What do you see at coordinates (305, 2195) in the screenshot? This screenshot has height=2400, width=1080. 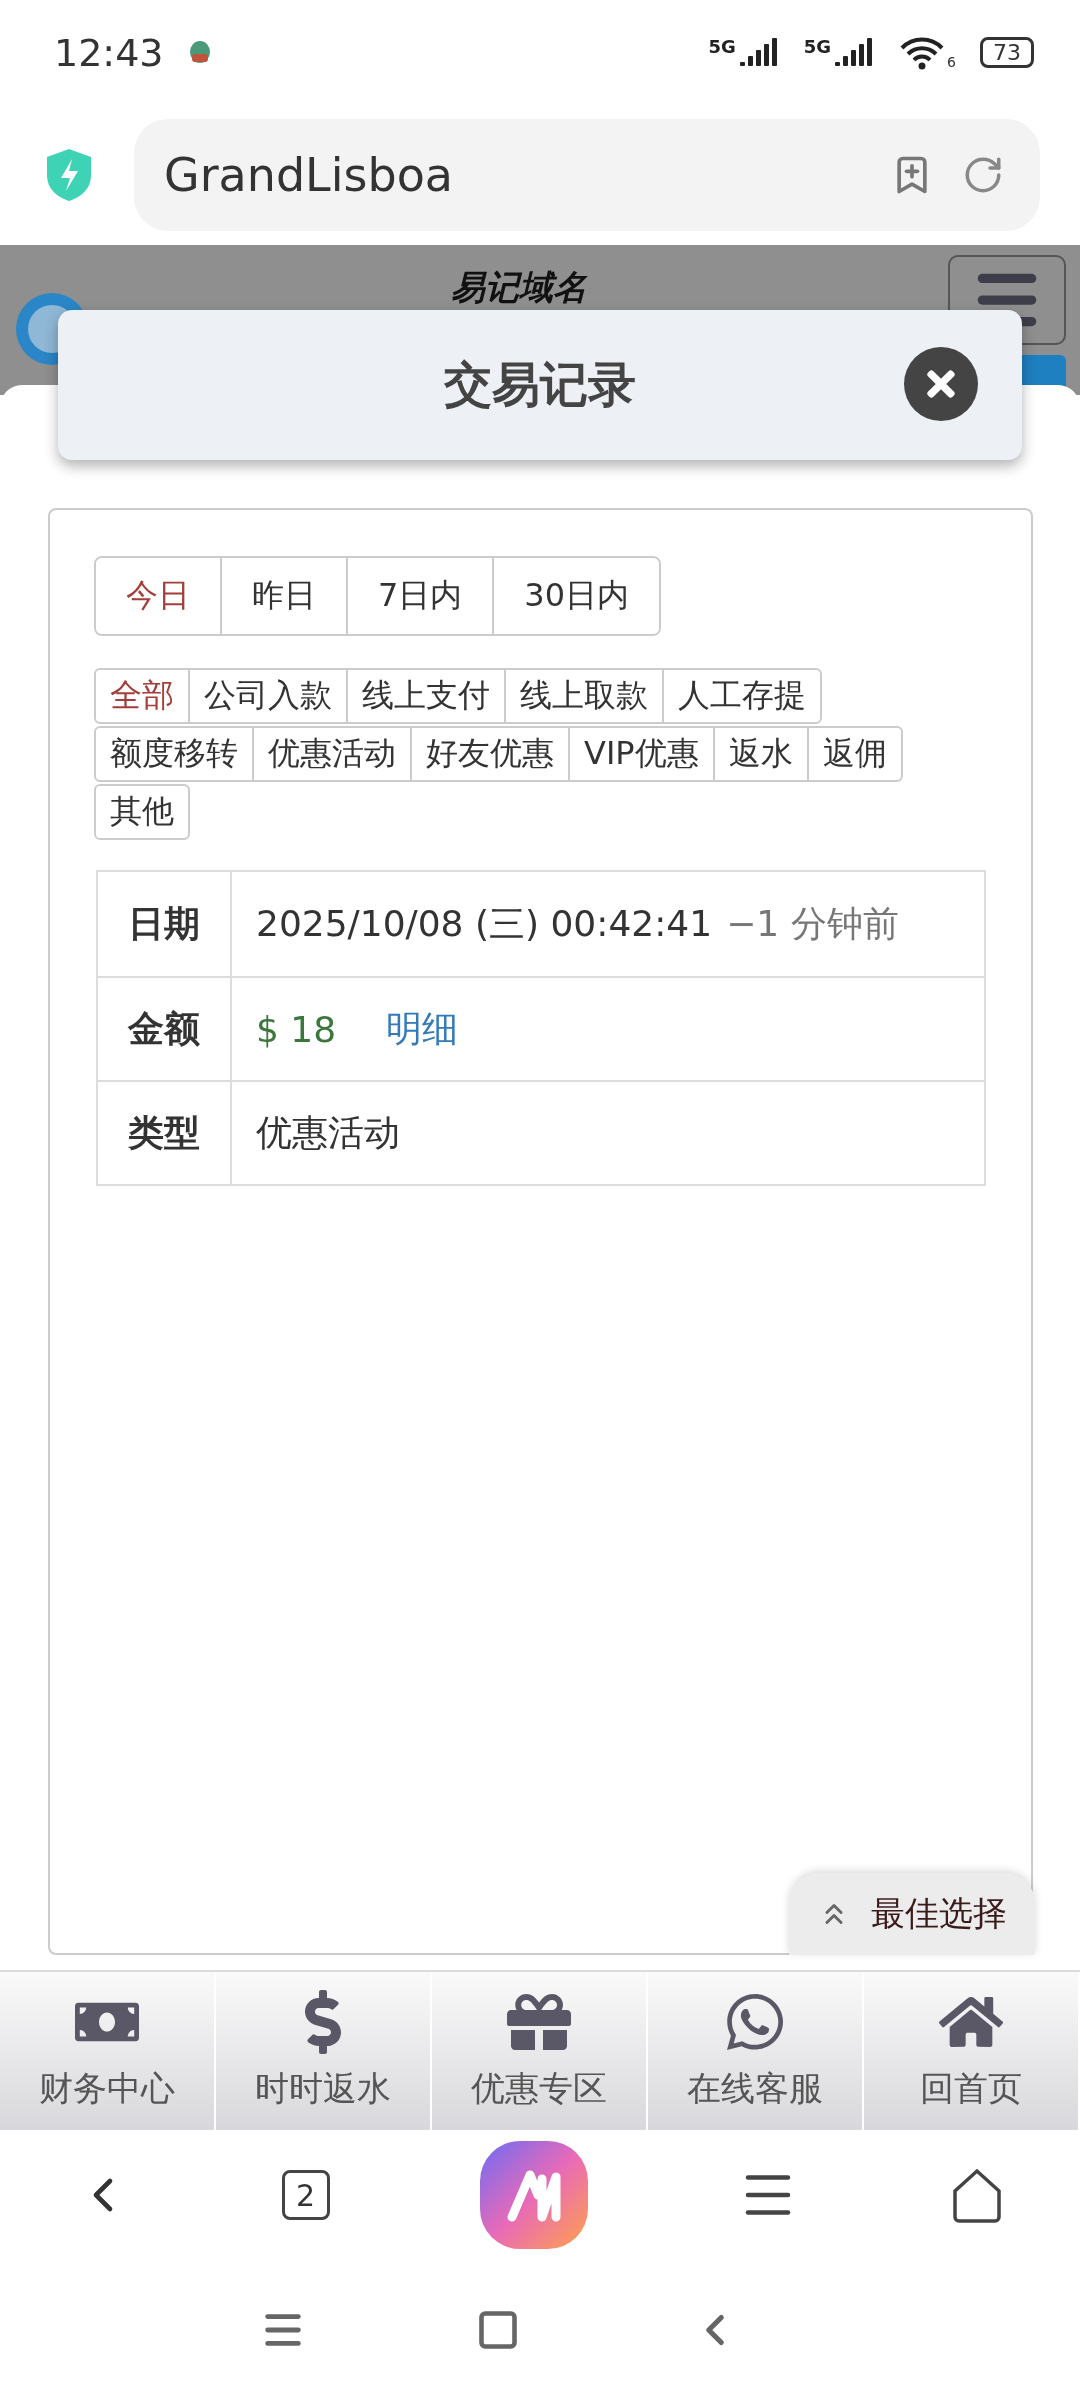 I see `tab-count-button: 2` at bounding box center [305, 2195].